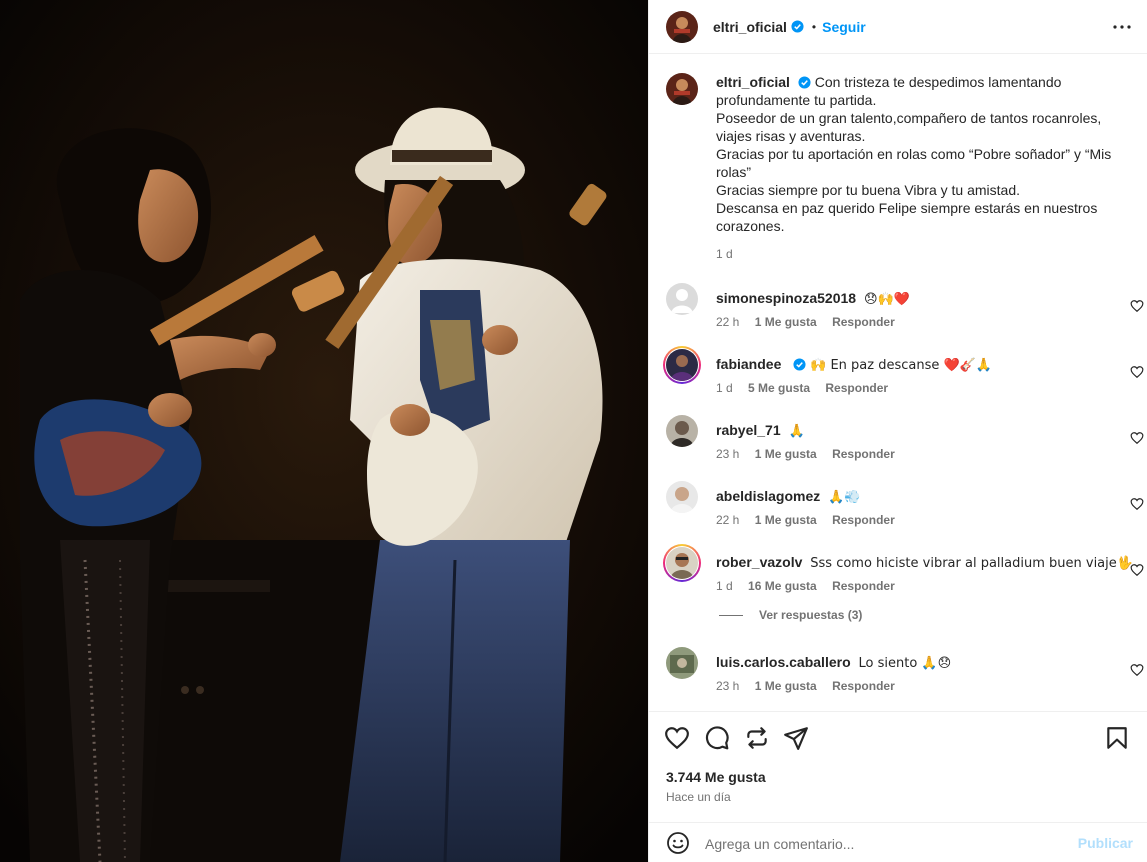 This screenshot has height=862, width=1147. What do you see at coordinates (886, 299) in the screenshot?
I see `comment-body: 😞🙌❤️` at bounding box center [886, 299].